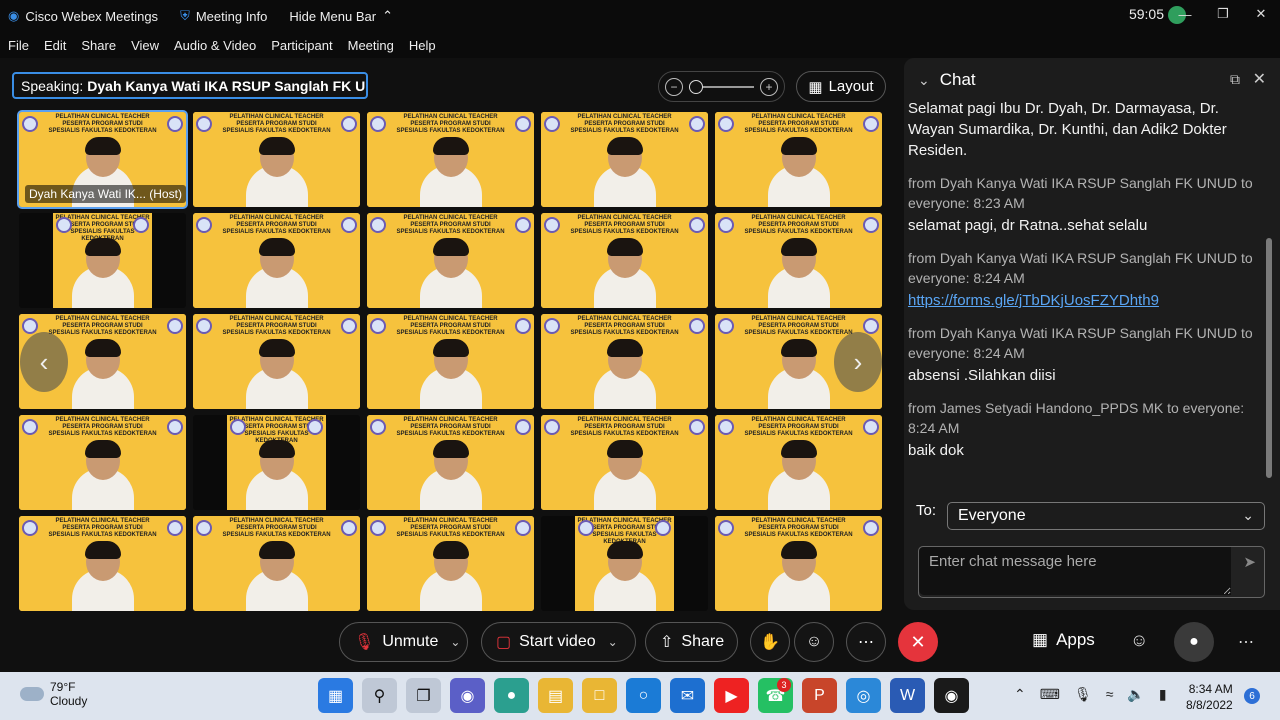  Describe the element at coordinates (1209, 697) in the screenshot. I see `taskbar-clock: 8:34 AM 8/8/2022` at that location.